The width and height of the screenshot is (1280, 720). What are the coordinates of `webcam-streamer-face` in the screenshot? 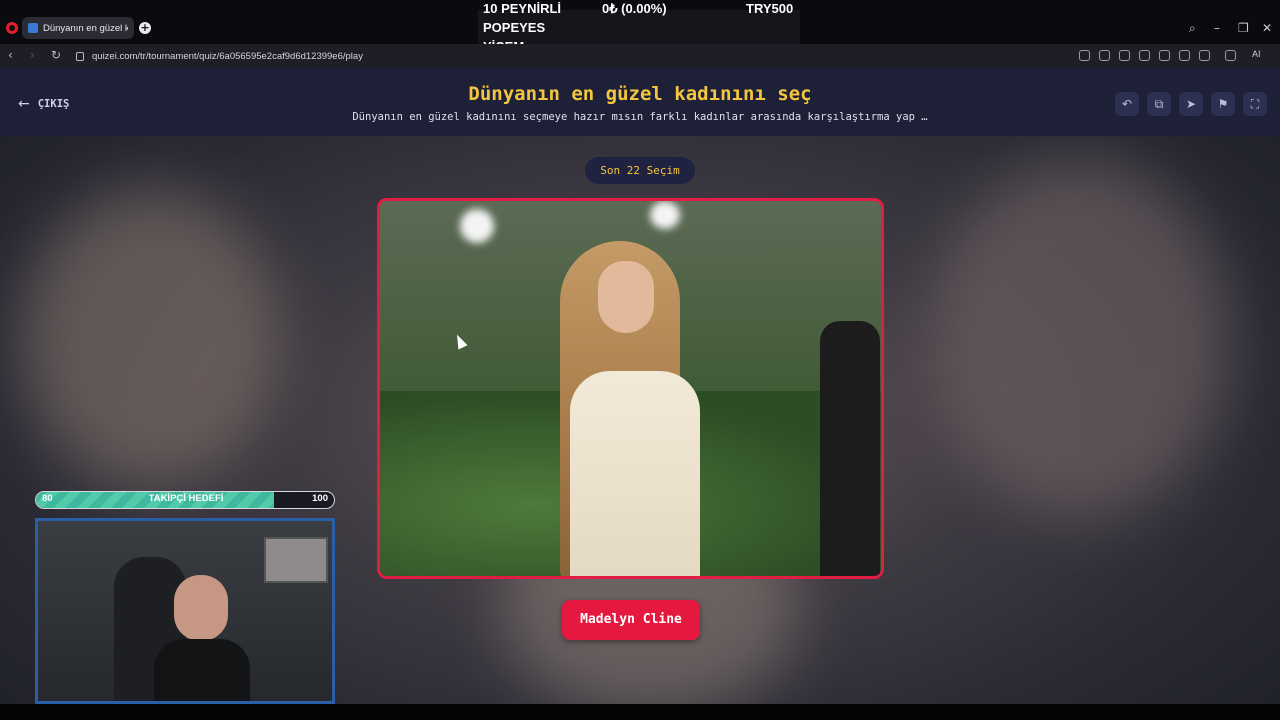 It's located at (201, 608).